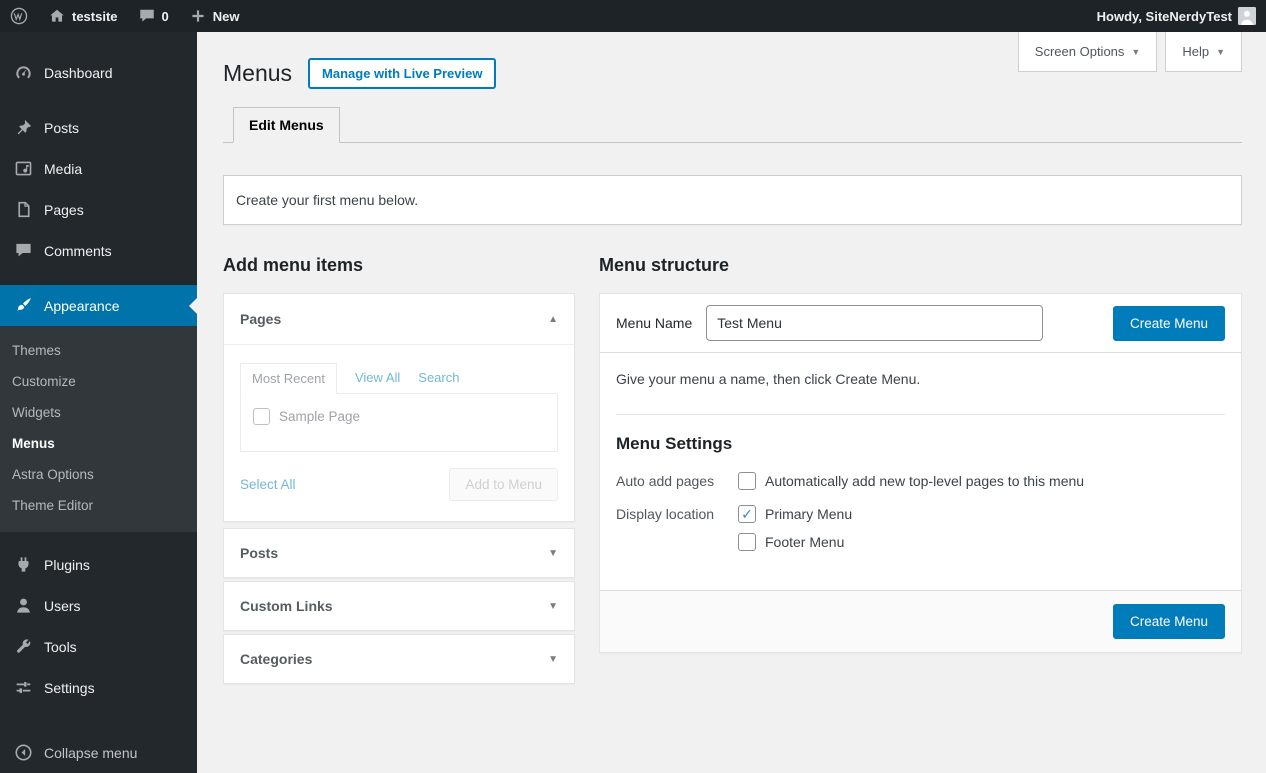 This screenshot has width=1266, height=773. What do you see at coordinates (78, 250) in the screenshot?
I see `sidebar-item-label: Comments` at bounding box center [78, 250].